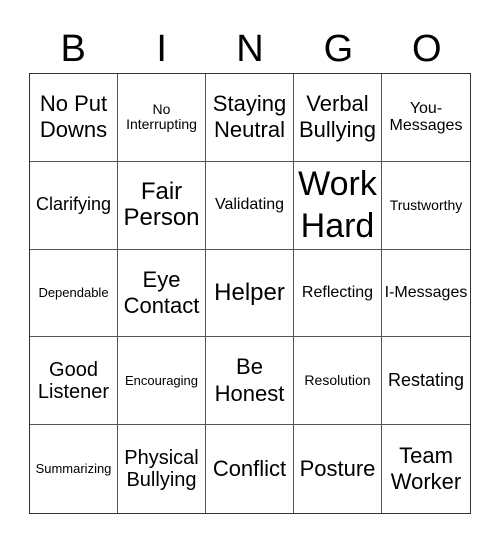 This screenshot has height=544, width=500. I want to click on header-letter-i: I, so click(161, 49).